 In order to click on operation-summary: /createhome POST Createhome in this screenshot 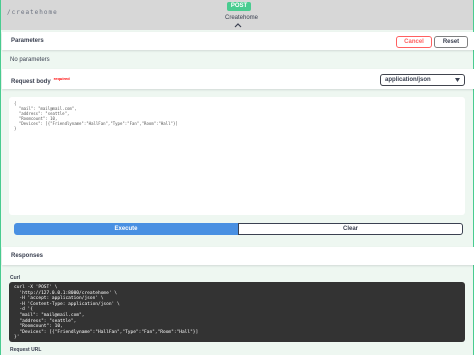, I will do `click(237, 15)`.